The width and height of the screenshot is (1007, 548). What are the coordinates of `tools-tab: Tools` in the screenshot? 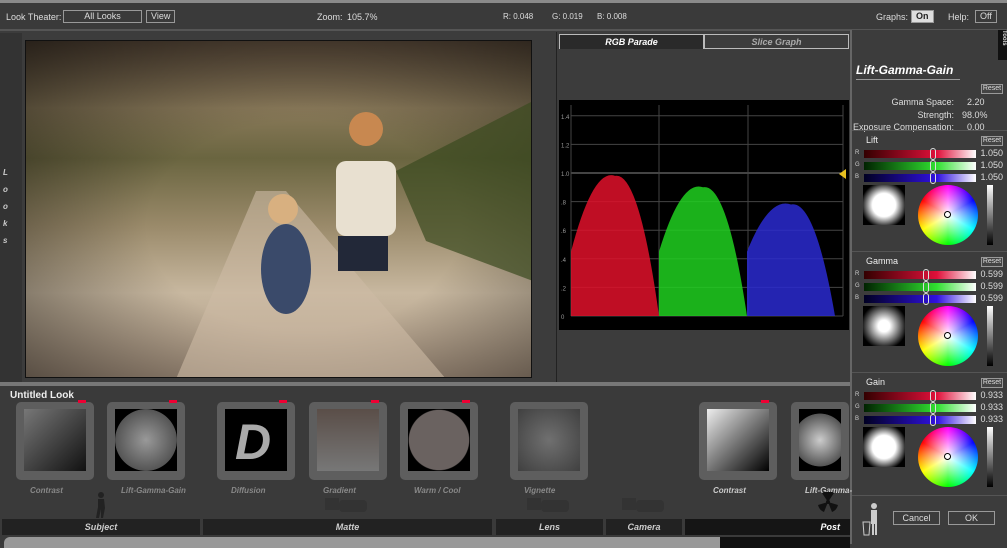 It's located at (1002, 45).